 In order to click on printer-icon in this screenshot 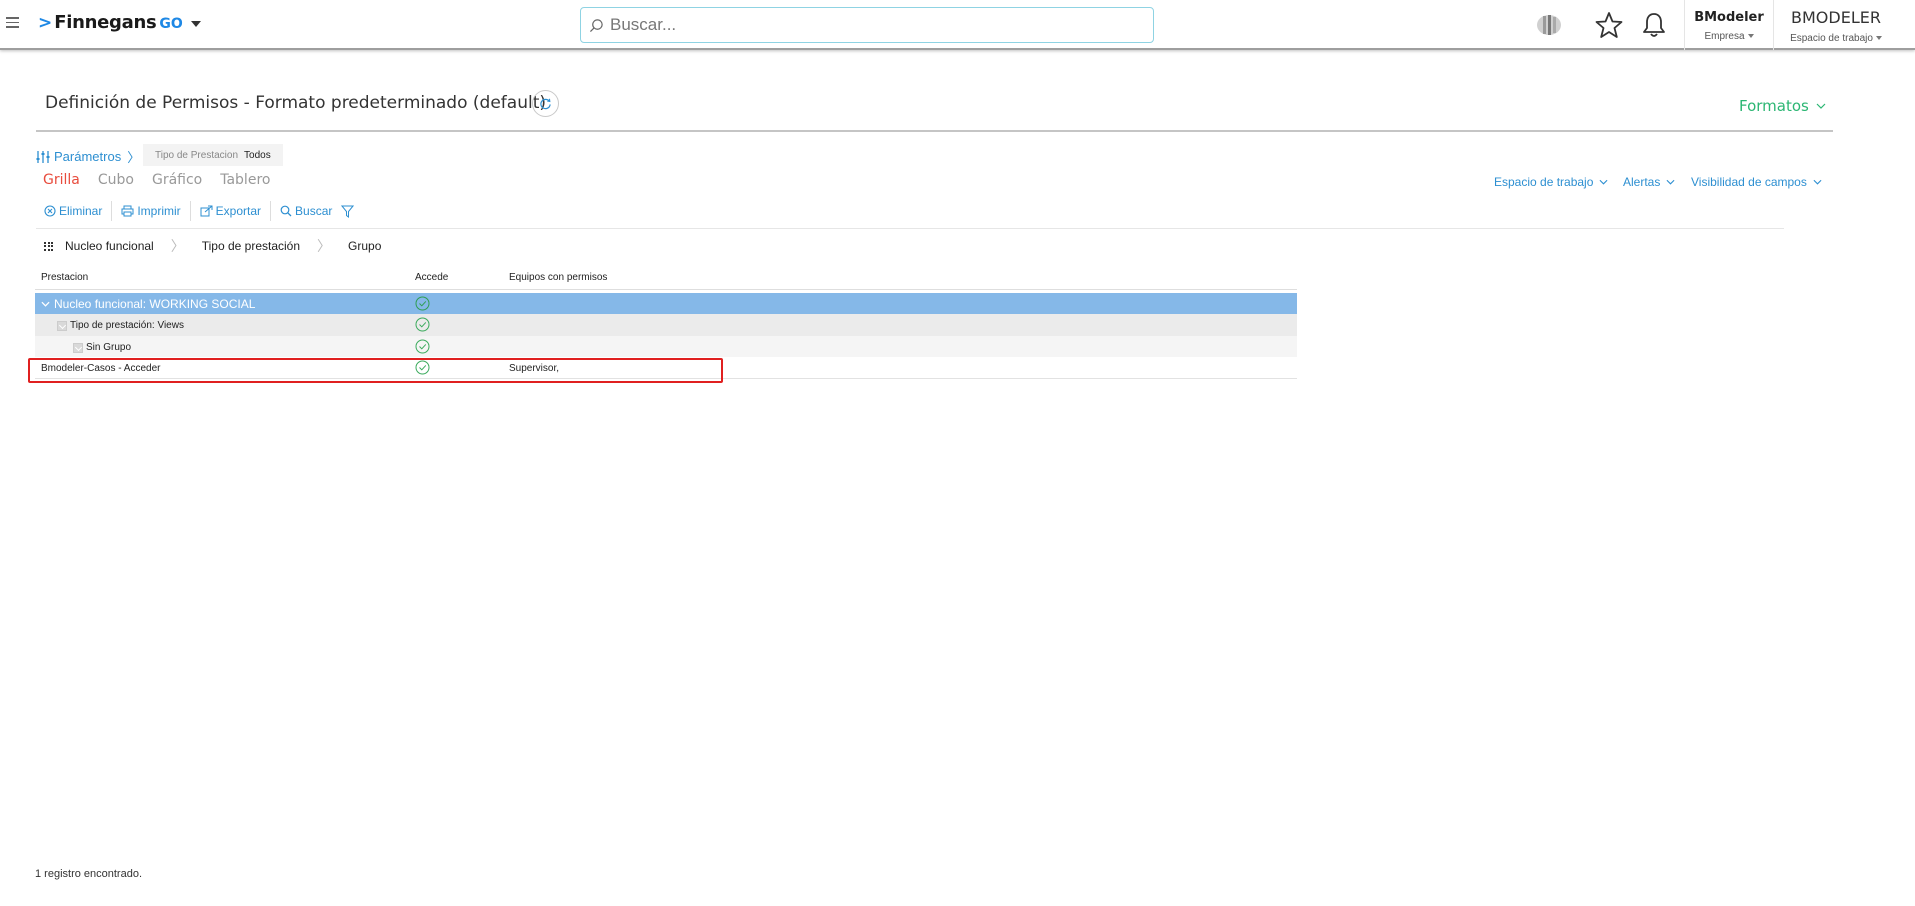, I will do `click(127, 211)`.